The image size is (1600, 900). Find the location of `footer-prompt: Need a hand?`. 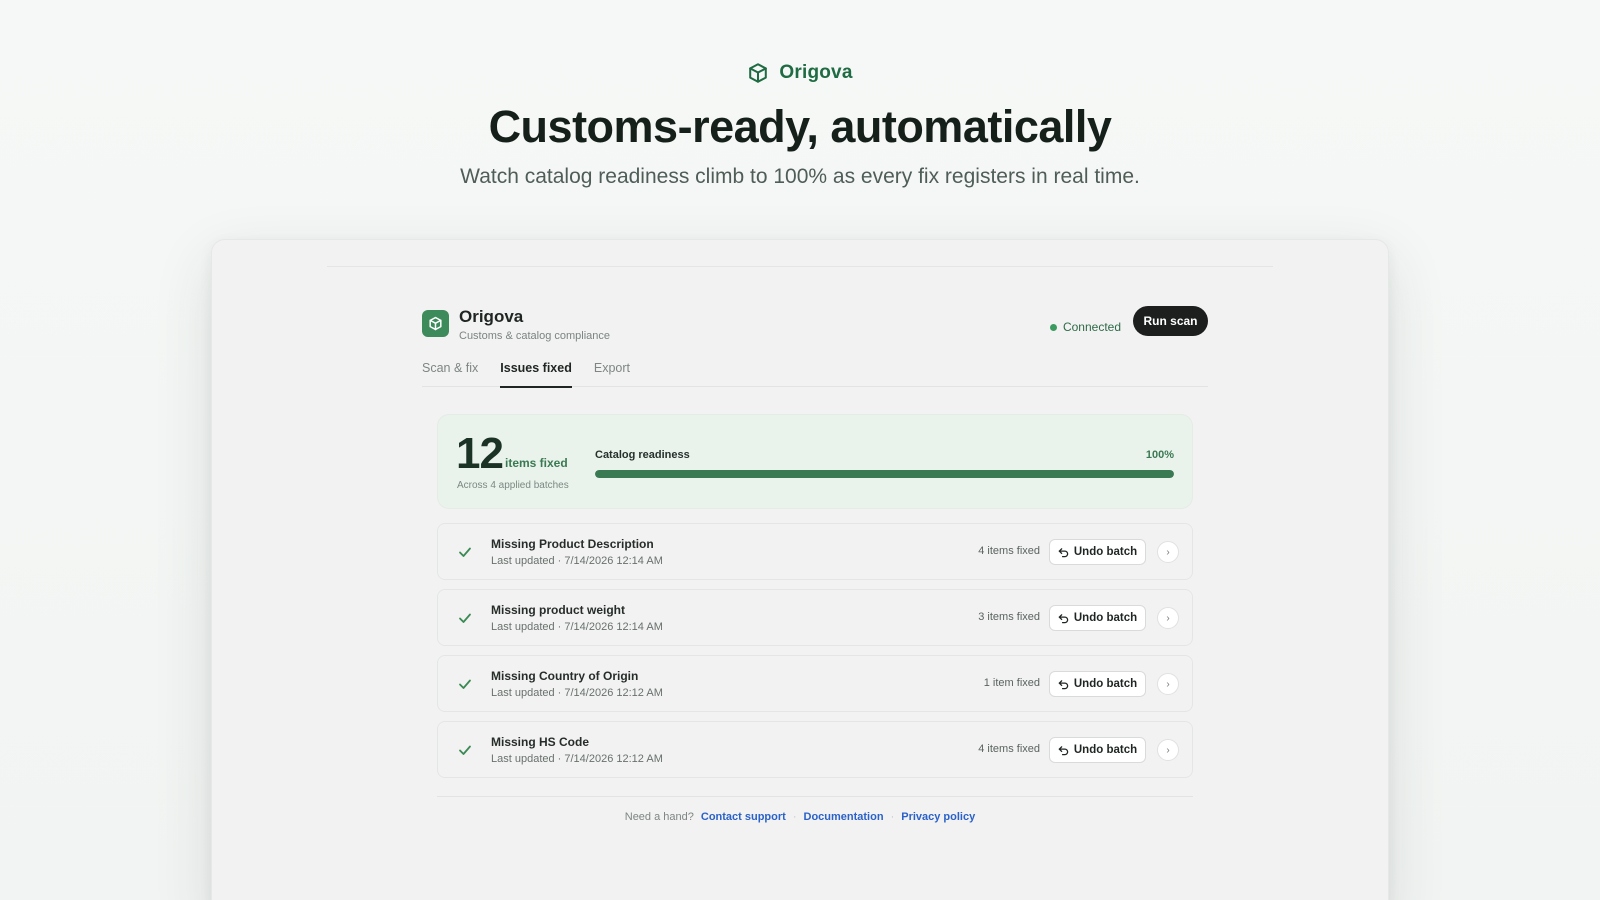

footer-prompt: Need a hand? is located at coordinates (659, 817).